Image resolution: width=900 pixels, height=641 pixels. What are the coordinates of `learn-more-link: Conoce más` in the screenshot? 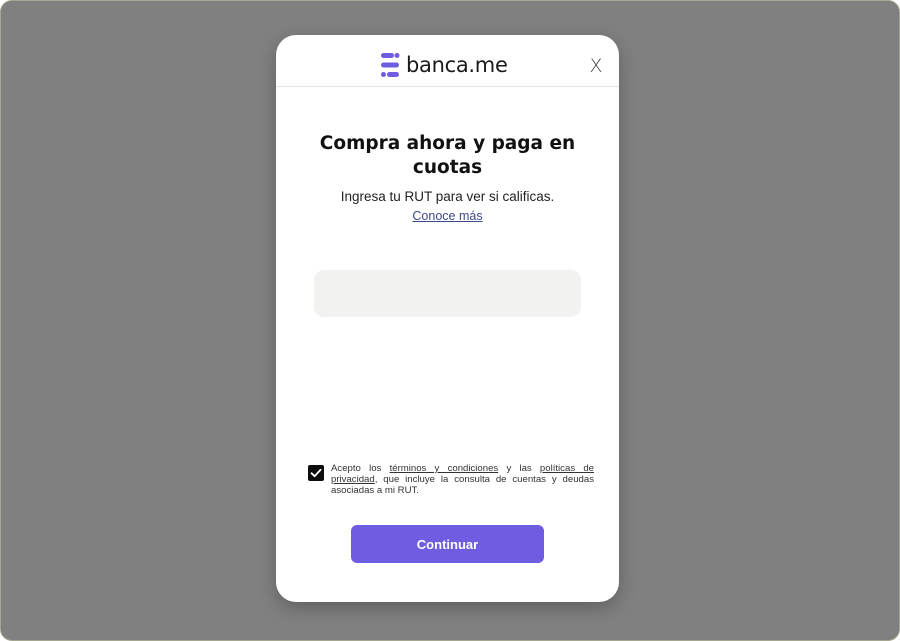 It's located at (447, 216).